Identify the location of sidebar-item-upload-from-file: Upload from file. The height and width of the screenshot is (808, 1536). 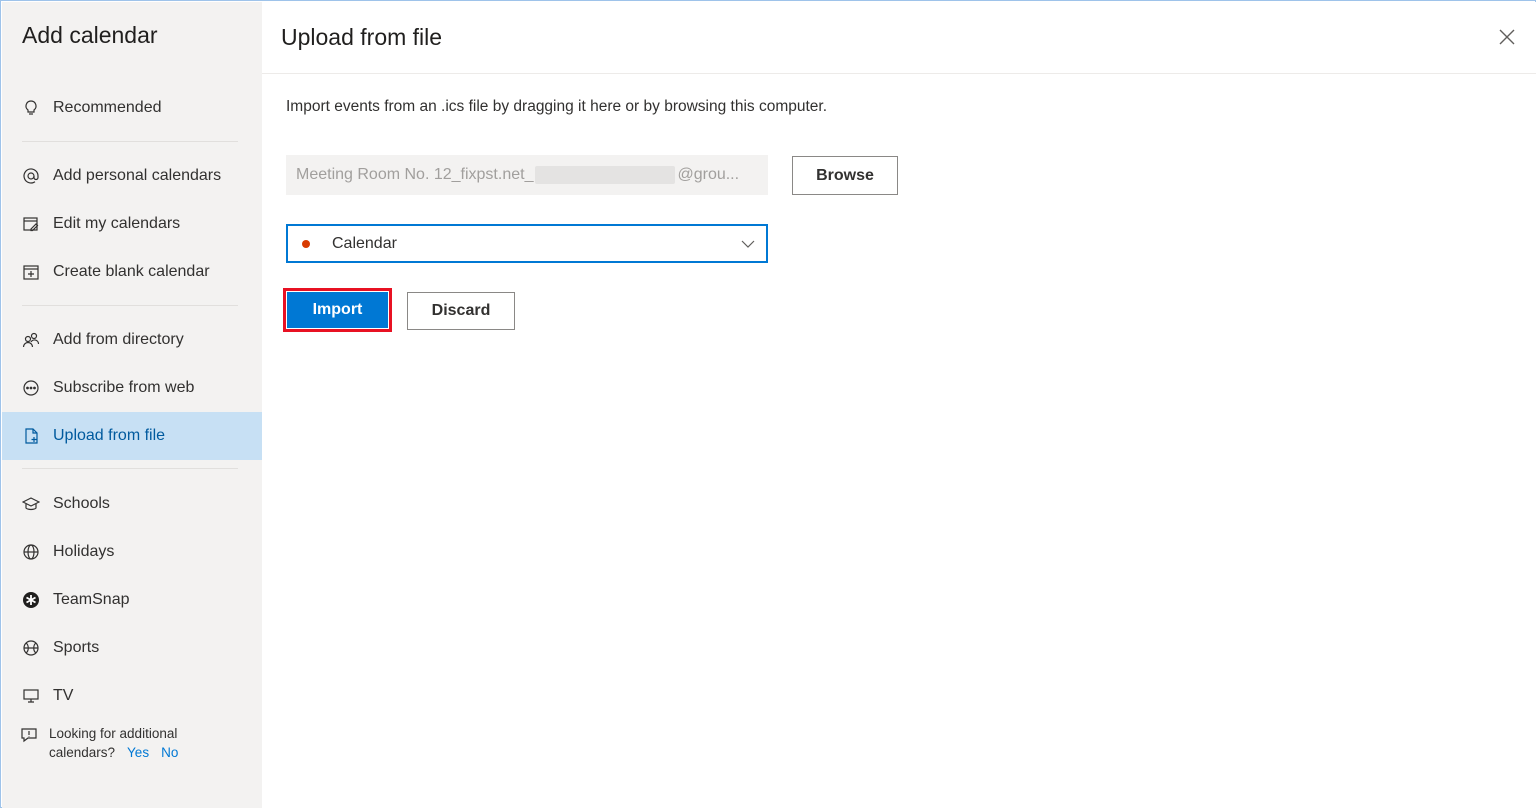
(132, 436).